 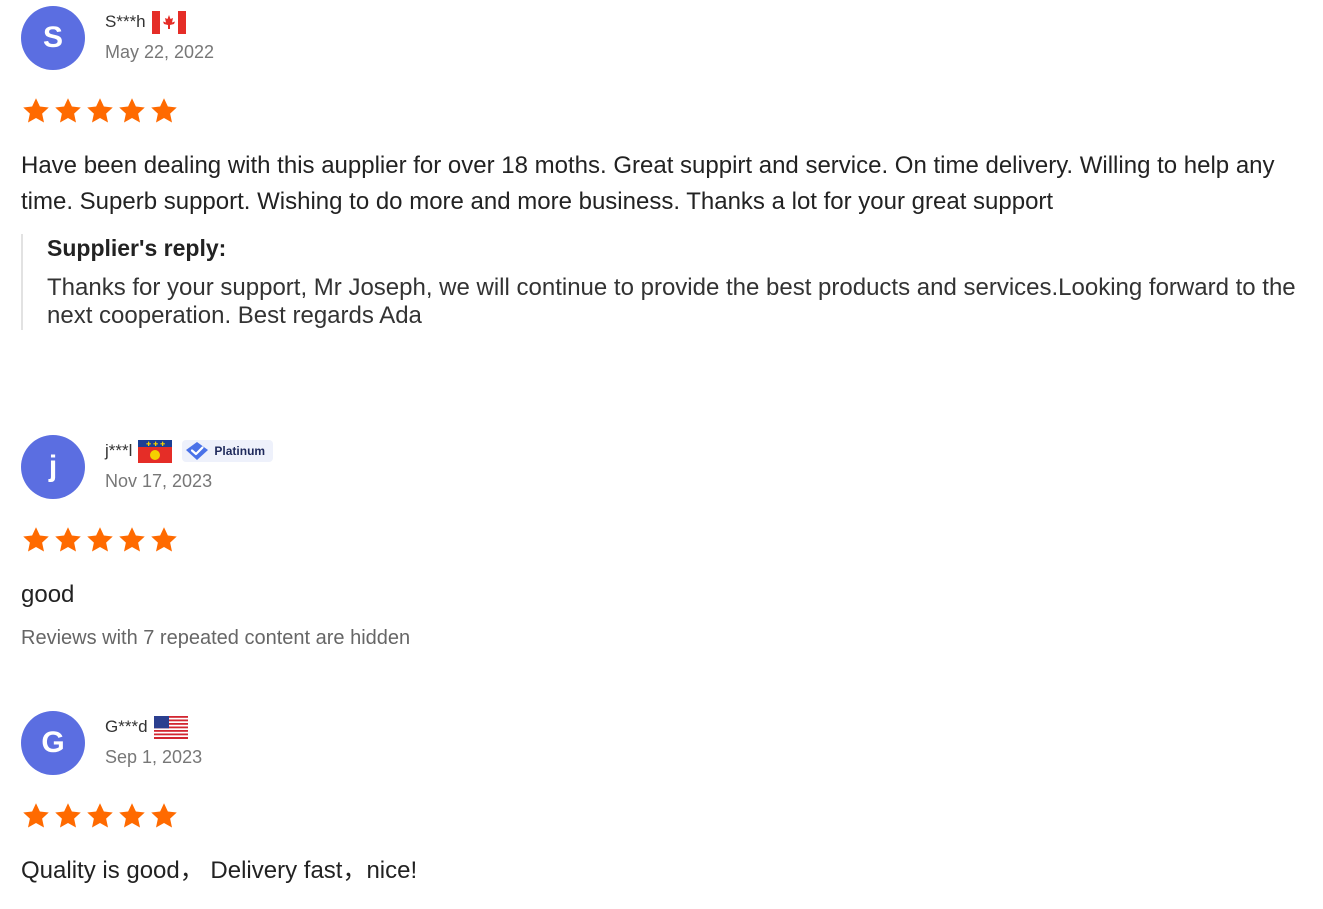 What do you see at coordinates (197, 451) in the screenshot?
I see `verified-check-icon` at bounding box center [197, 451].